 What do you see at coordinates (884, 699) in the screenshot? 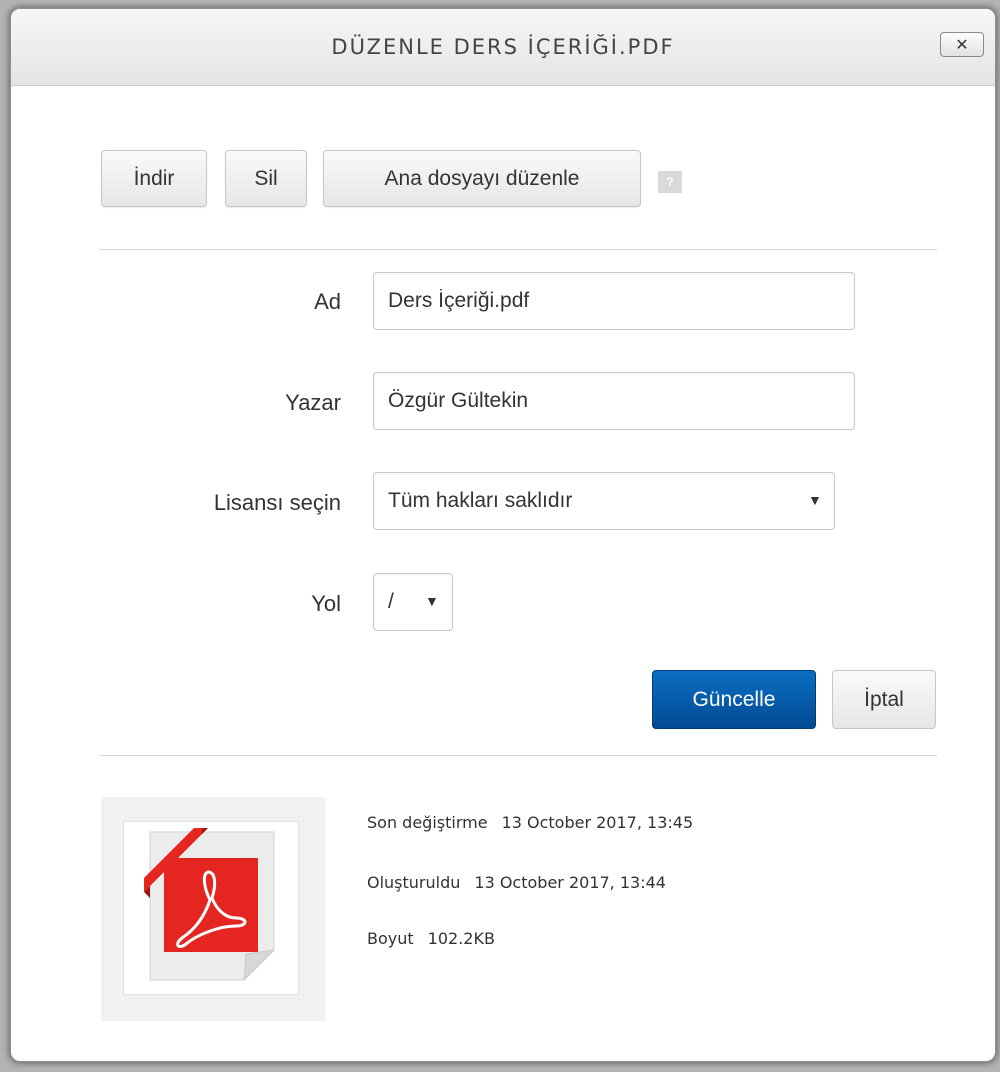
I see `cancel-button: İptal` at bounding box center [884, 699].